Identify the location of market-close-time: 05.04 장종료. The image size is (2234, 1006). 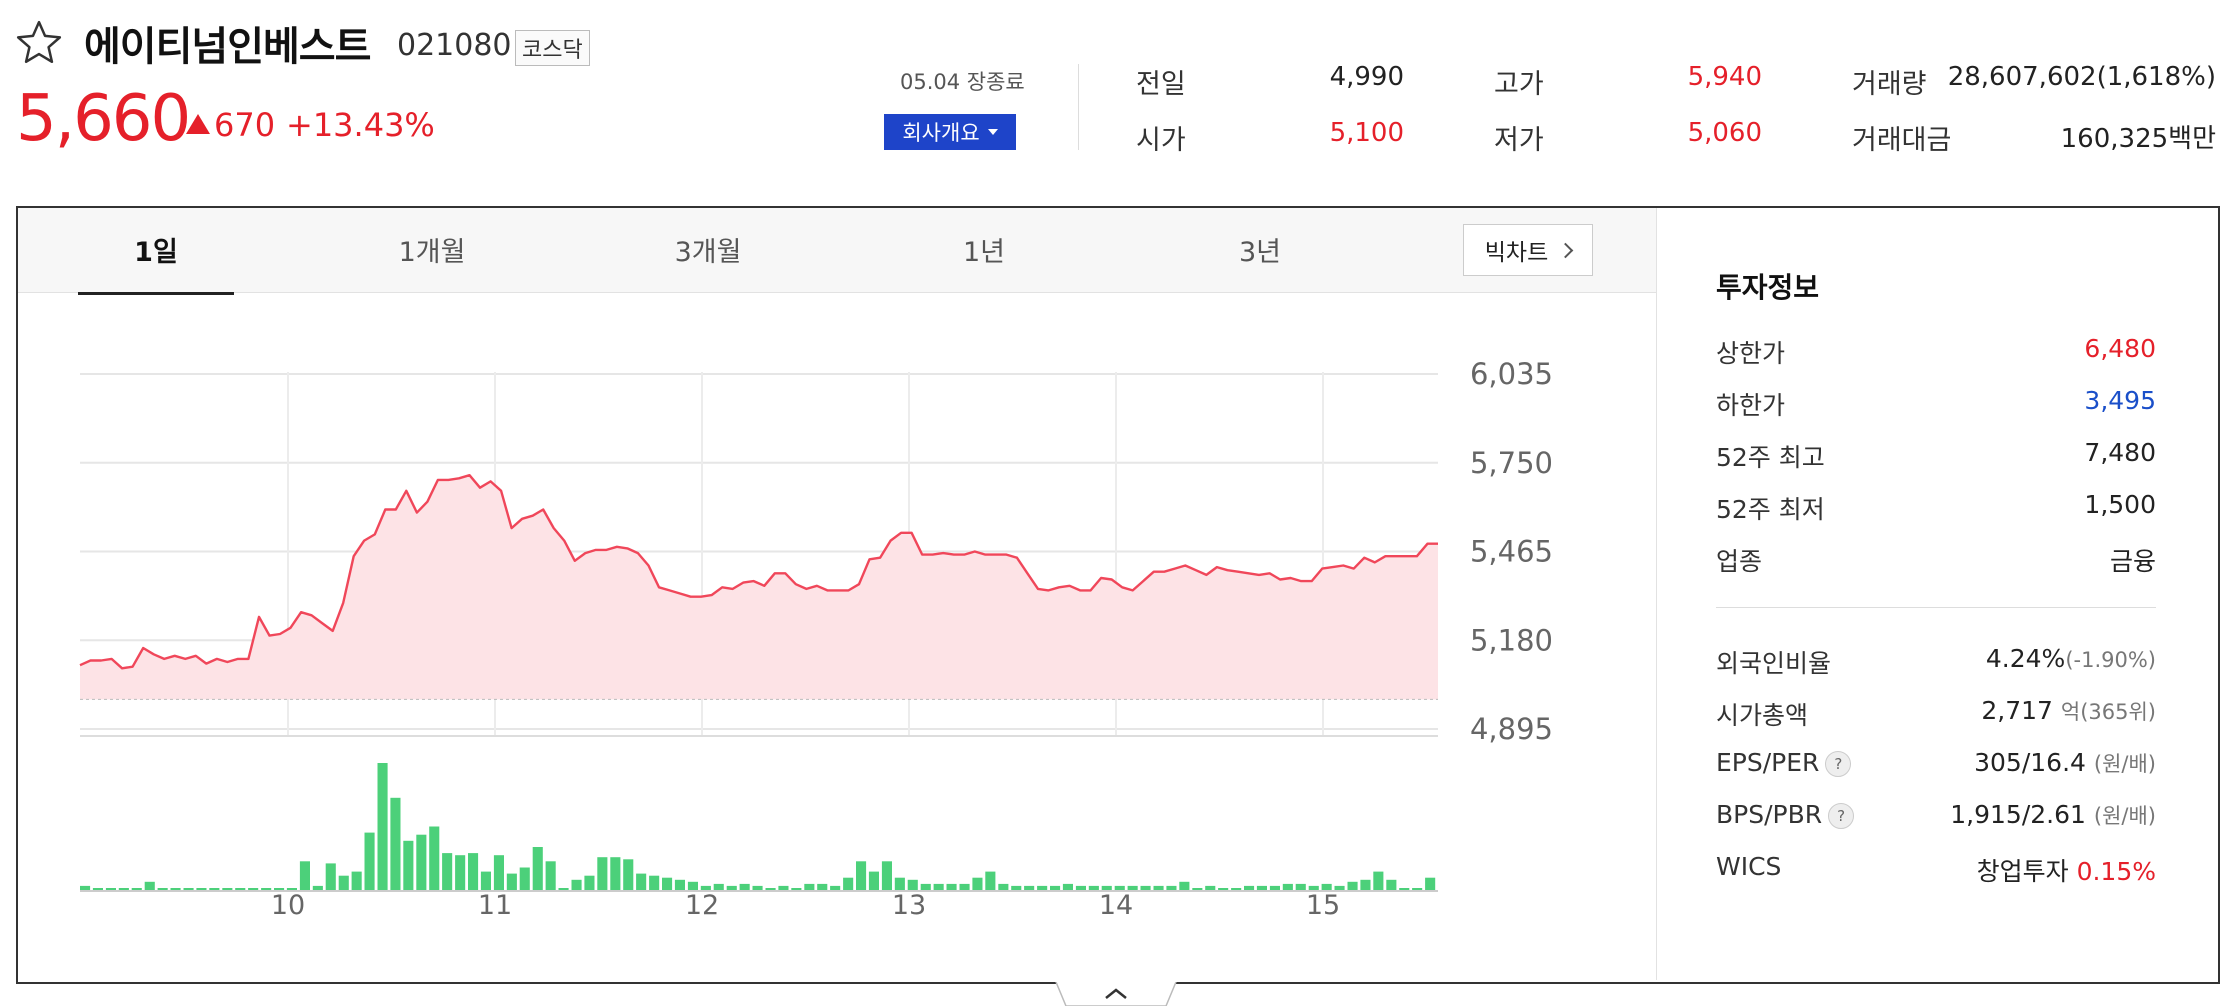
(962, 82).